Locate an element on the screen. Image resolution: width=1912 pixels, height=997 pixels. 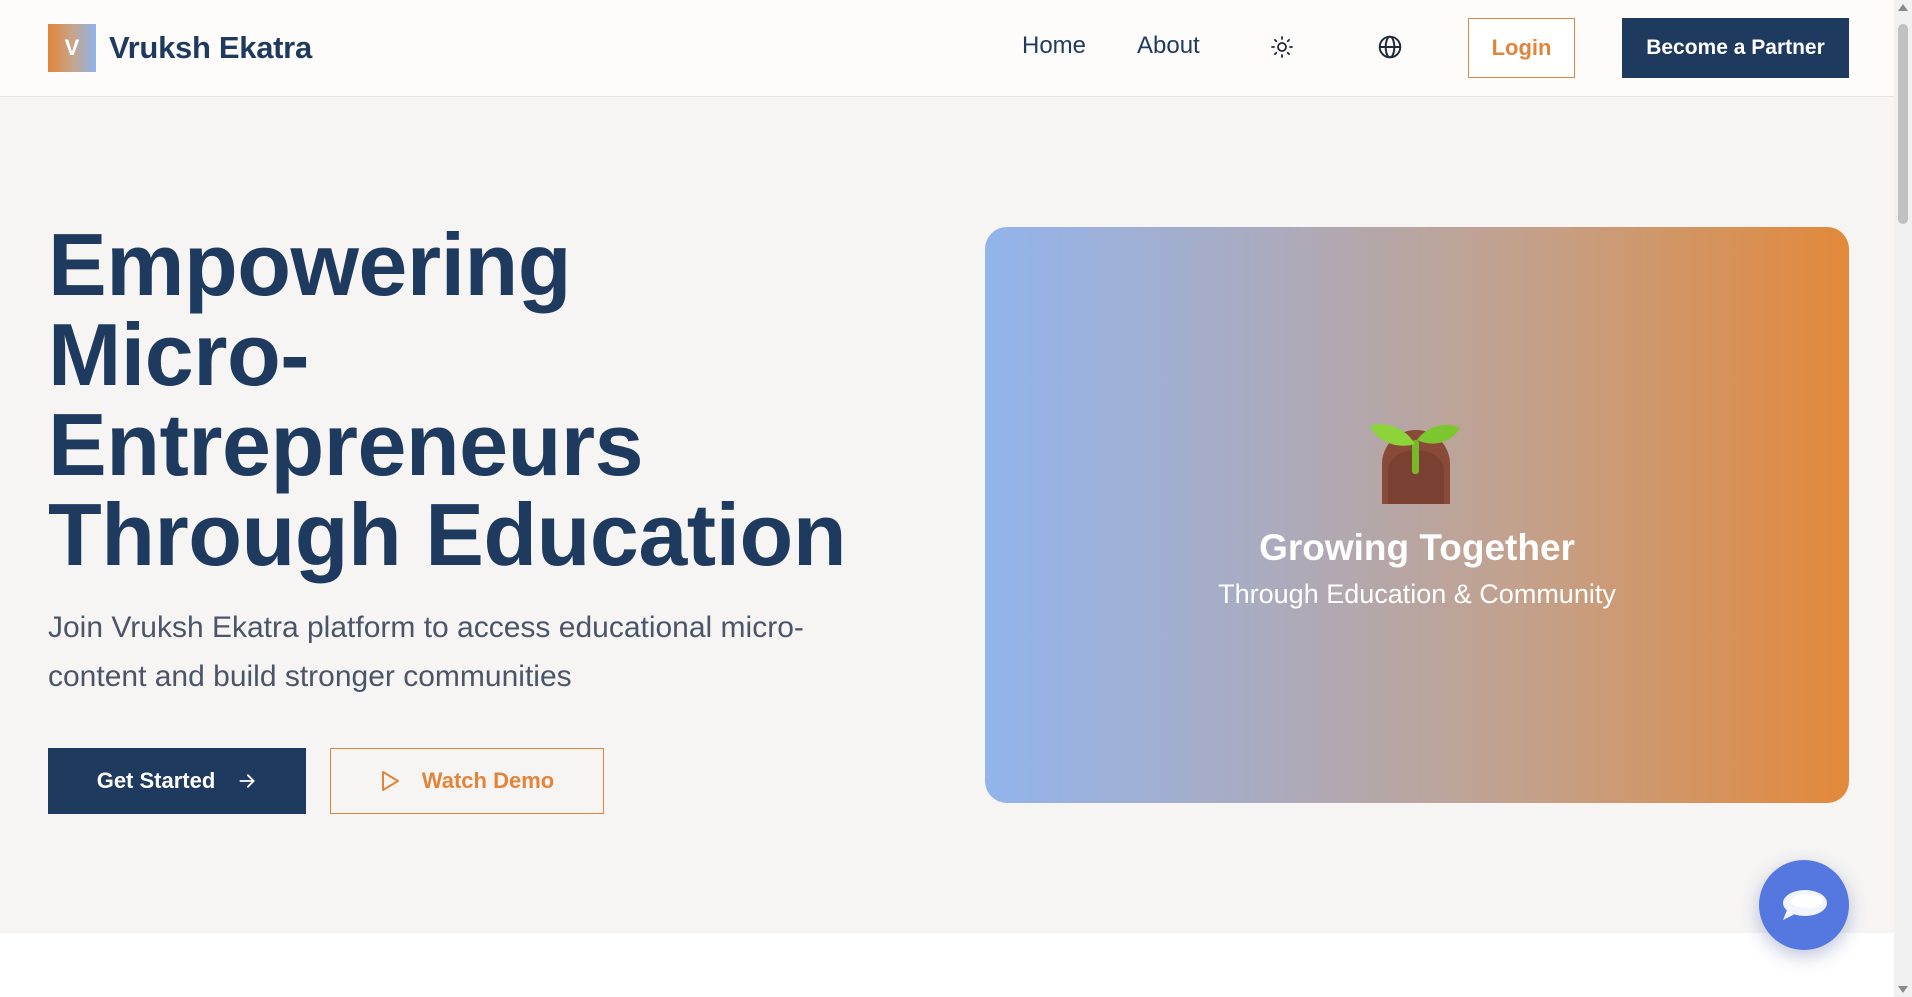
hero-title-line: Micro- is located at coordinates (179, 354).